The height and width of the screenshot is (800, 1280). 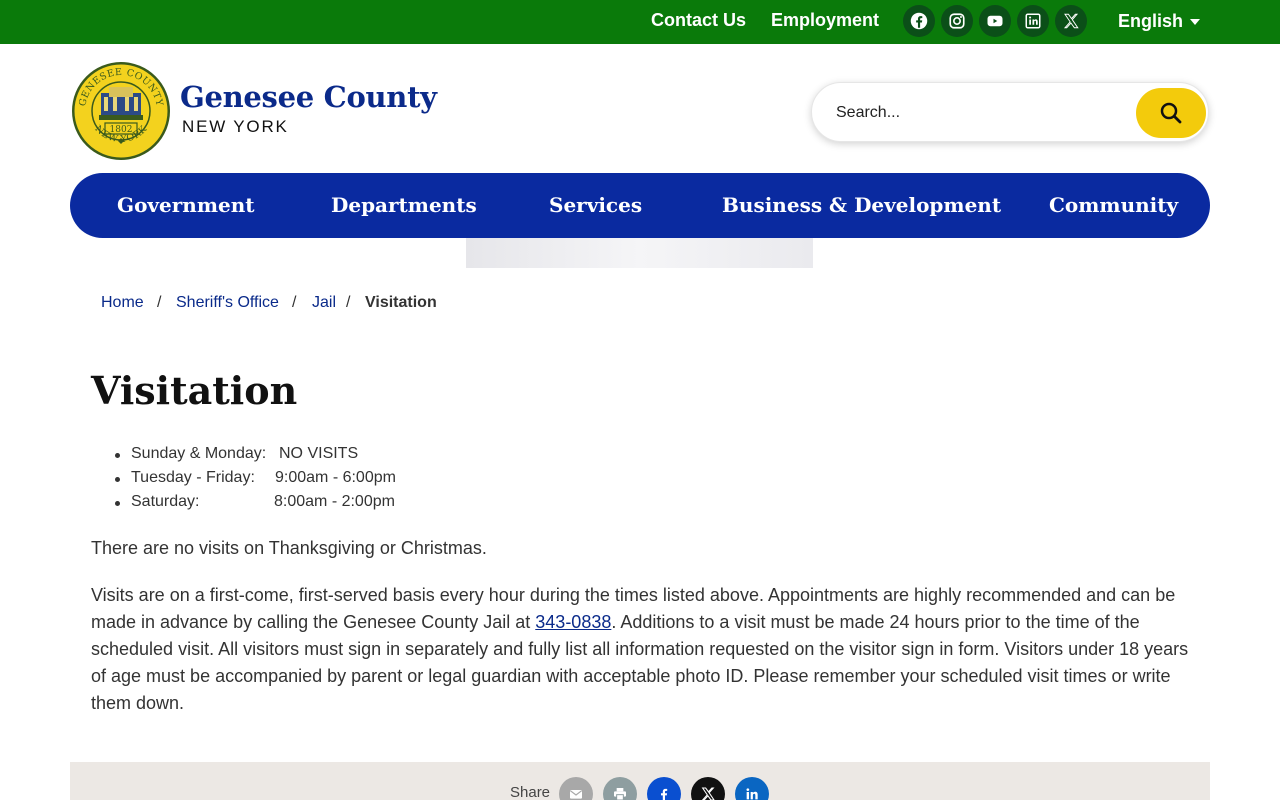 What do you see at coordinates (324, 303) in the screenshot?
I see `breadcrumb-jail: Jail` at bounding box center [324, 303].